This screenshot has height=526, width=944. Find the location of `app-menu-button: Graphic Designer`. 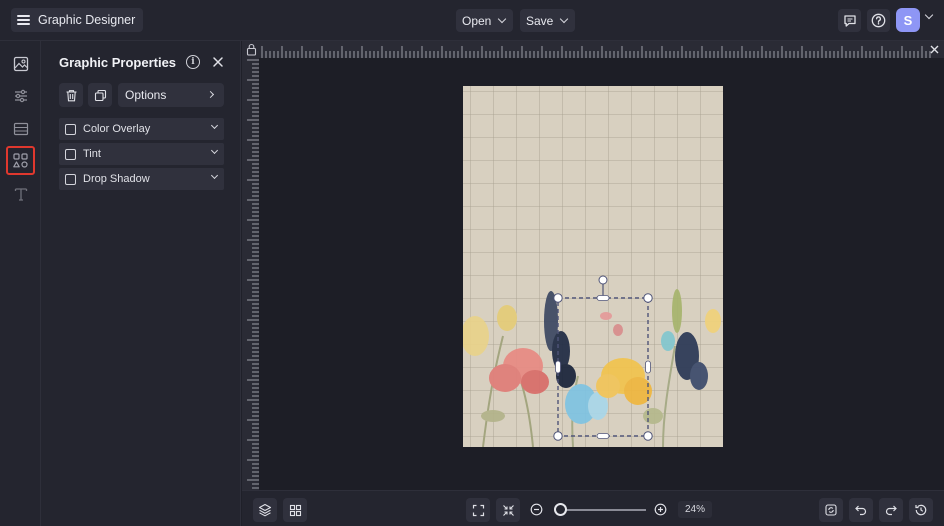

app-menu-button: Graphic Designer is located at coordinates (77, 20).